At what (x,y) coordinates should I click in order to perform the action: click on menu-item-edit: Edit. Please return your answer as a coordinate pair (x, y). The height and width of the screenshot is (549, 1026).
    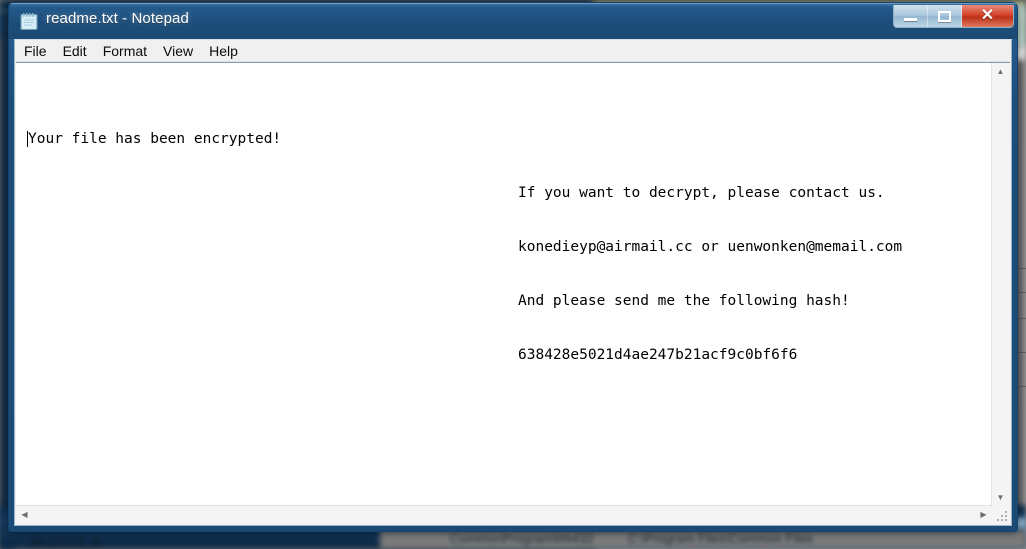
    Looking at the image, I should click on (79, 51).